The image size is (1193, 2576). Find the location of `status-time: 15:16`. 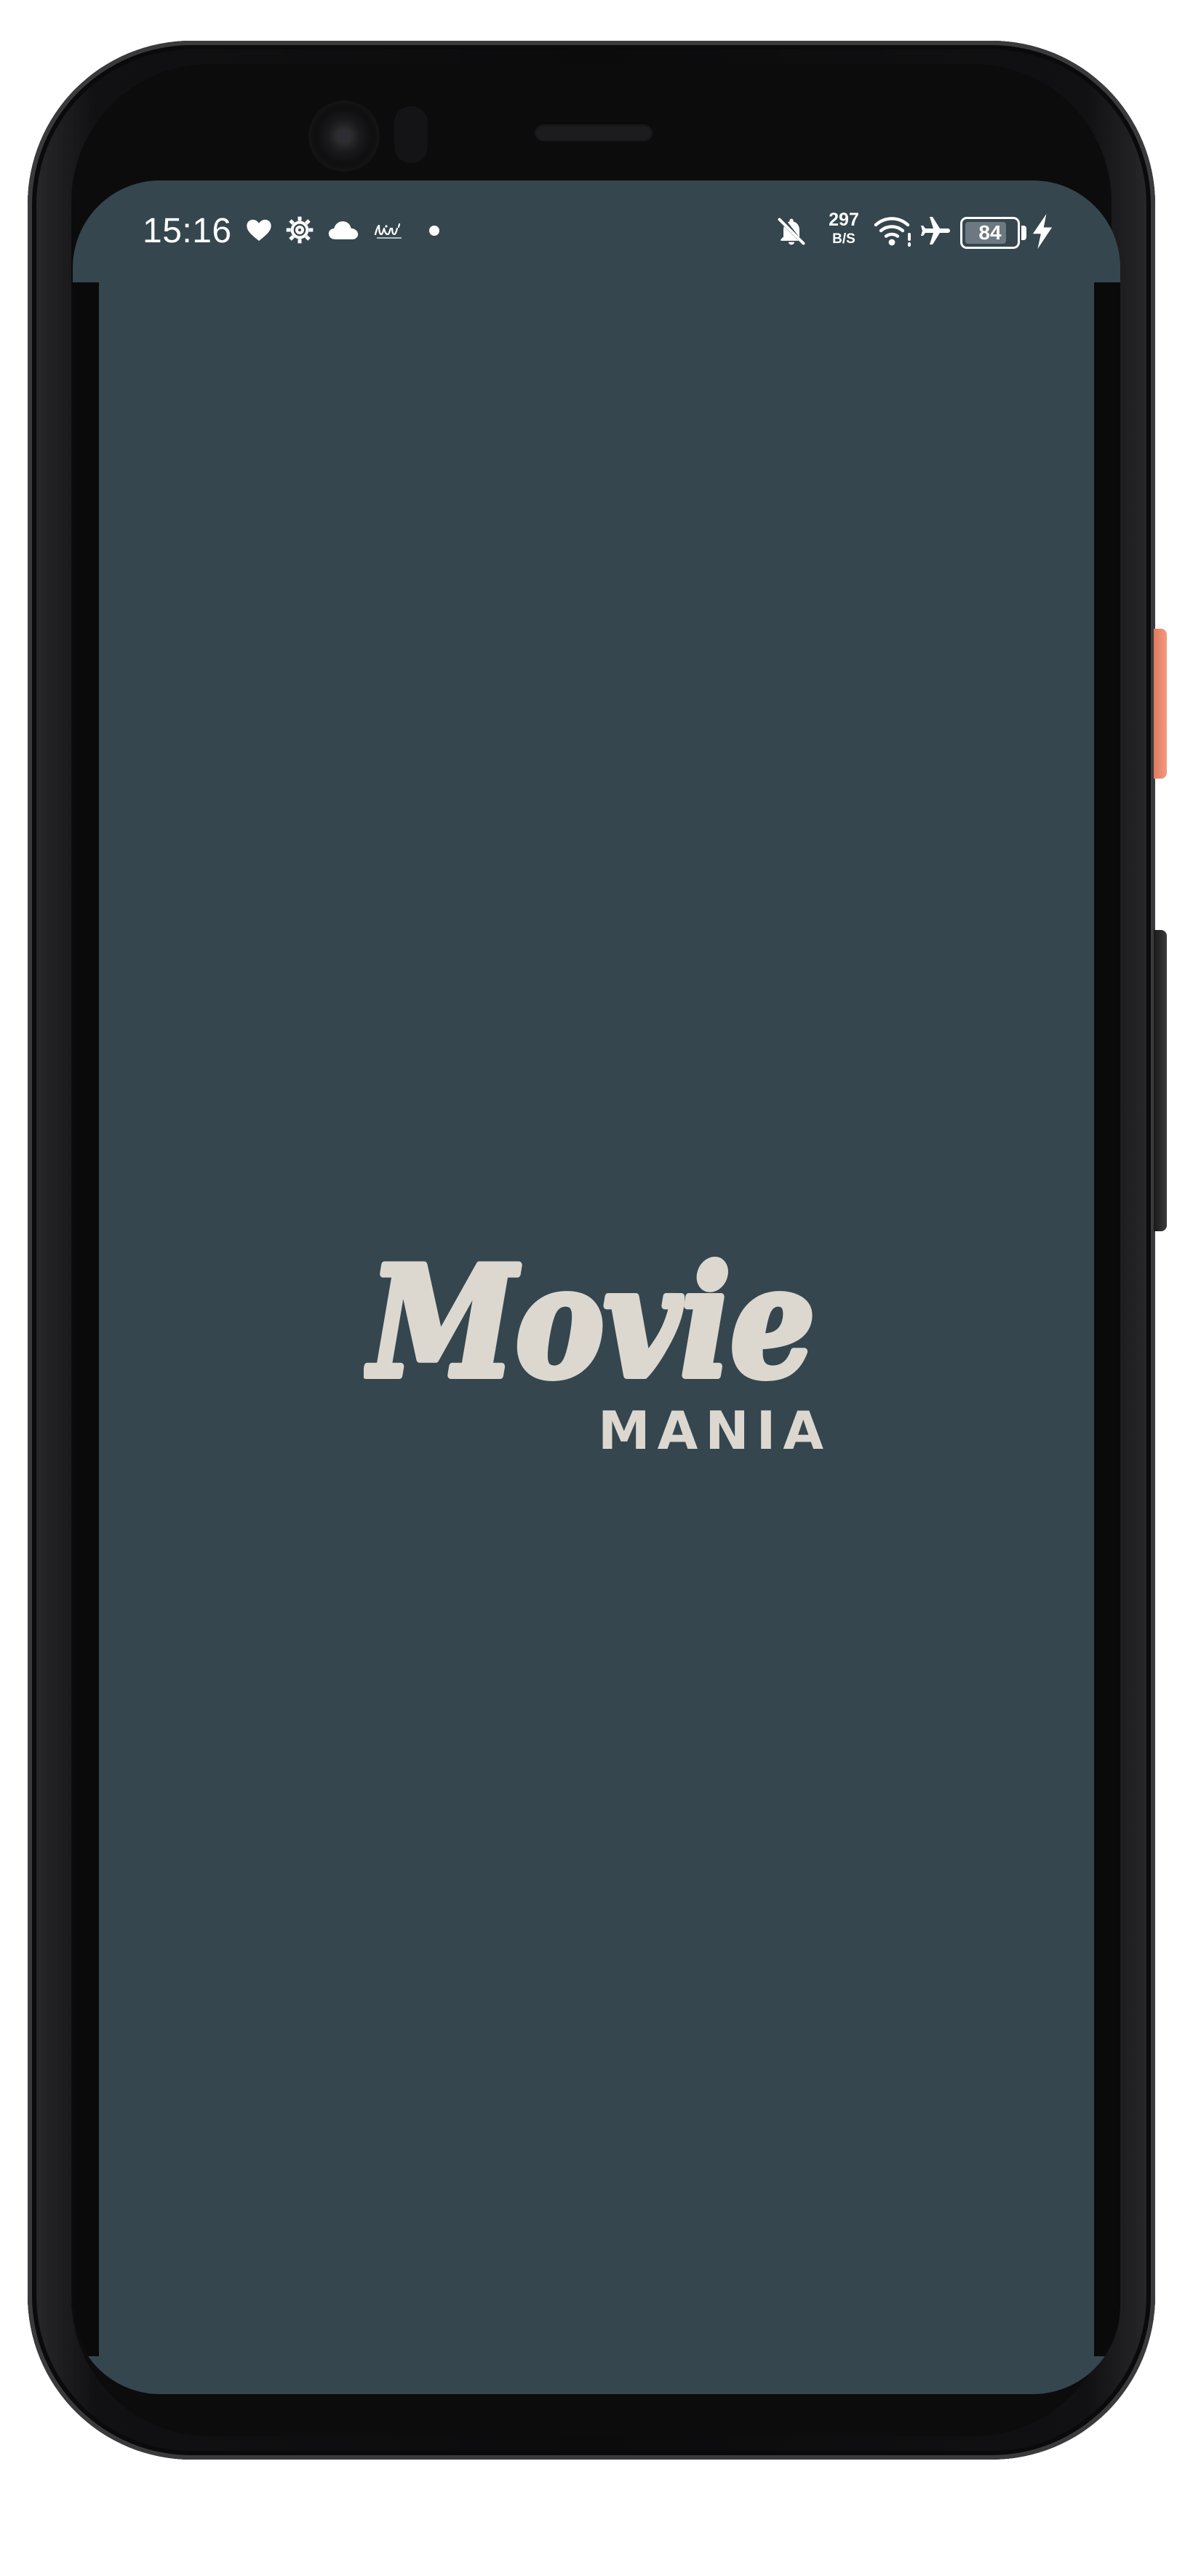

status-time: 15:16 is located at coordinates (188, 231).